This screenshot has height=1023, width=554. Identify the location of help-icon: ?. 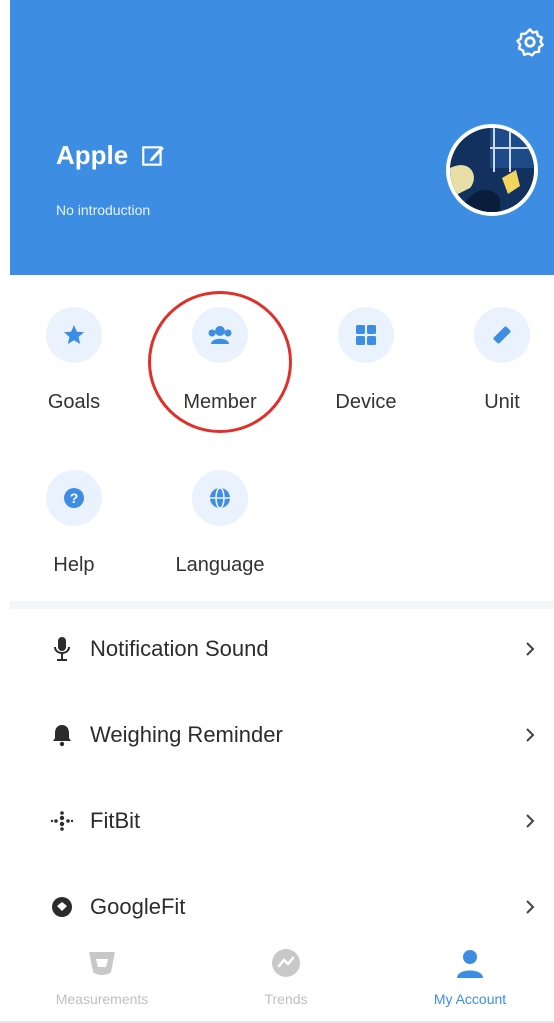
(74, 498).